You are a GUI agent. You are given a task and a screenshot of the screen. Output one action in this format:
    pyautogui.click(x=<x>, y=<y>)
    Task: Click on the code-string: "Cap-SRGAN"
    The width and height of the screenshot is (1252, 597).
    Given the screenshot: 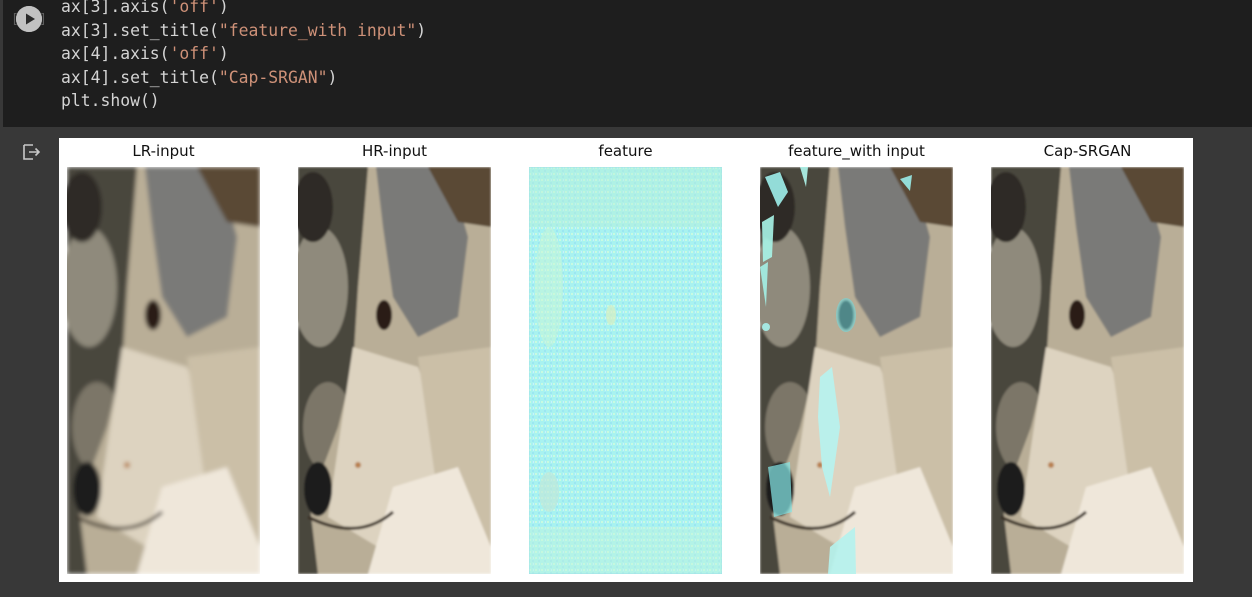 What is the action you would take?
    pyautogui.click(x=273, y=77)
    